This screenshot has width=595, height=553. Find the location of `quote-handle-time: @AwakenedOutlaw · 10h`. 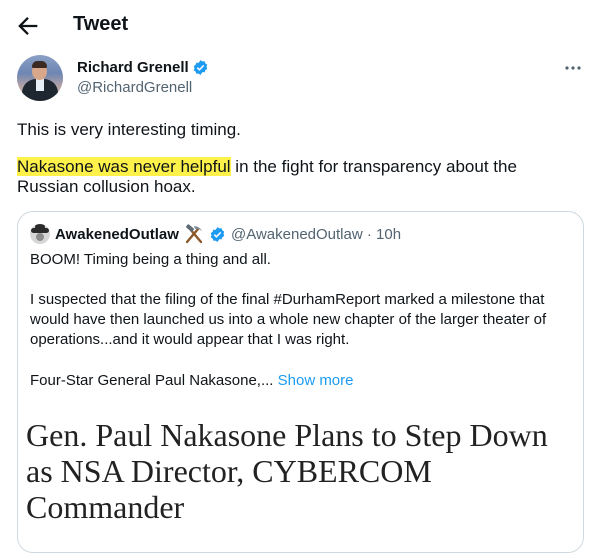

quote-handle-time: @AwakenedOutlaw · 10h is located at coordinates (316, 234).